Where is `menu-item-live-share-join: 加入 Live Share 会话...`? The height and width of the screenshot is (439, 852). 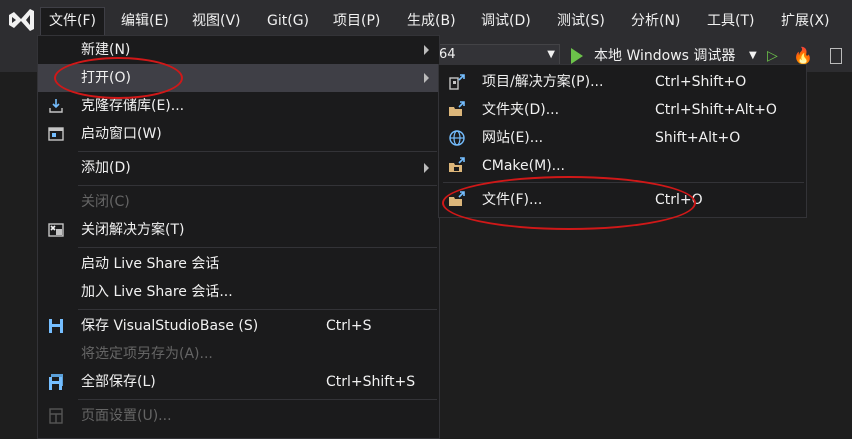 menu-item-live-share-join: 加入 Live Share 会话... is located at coordinates (238, 292).